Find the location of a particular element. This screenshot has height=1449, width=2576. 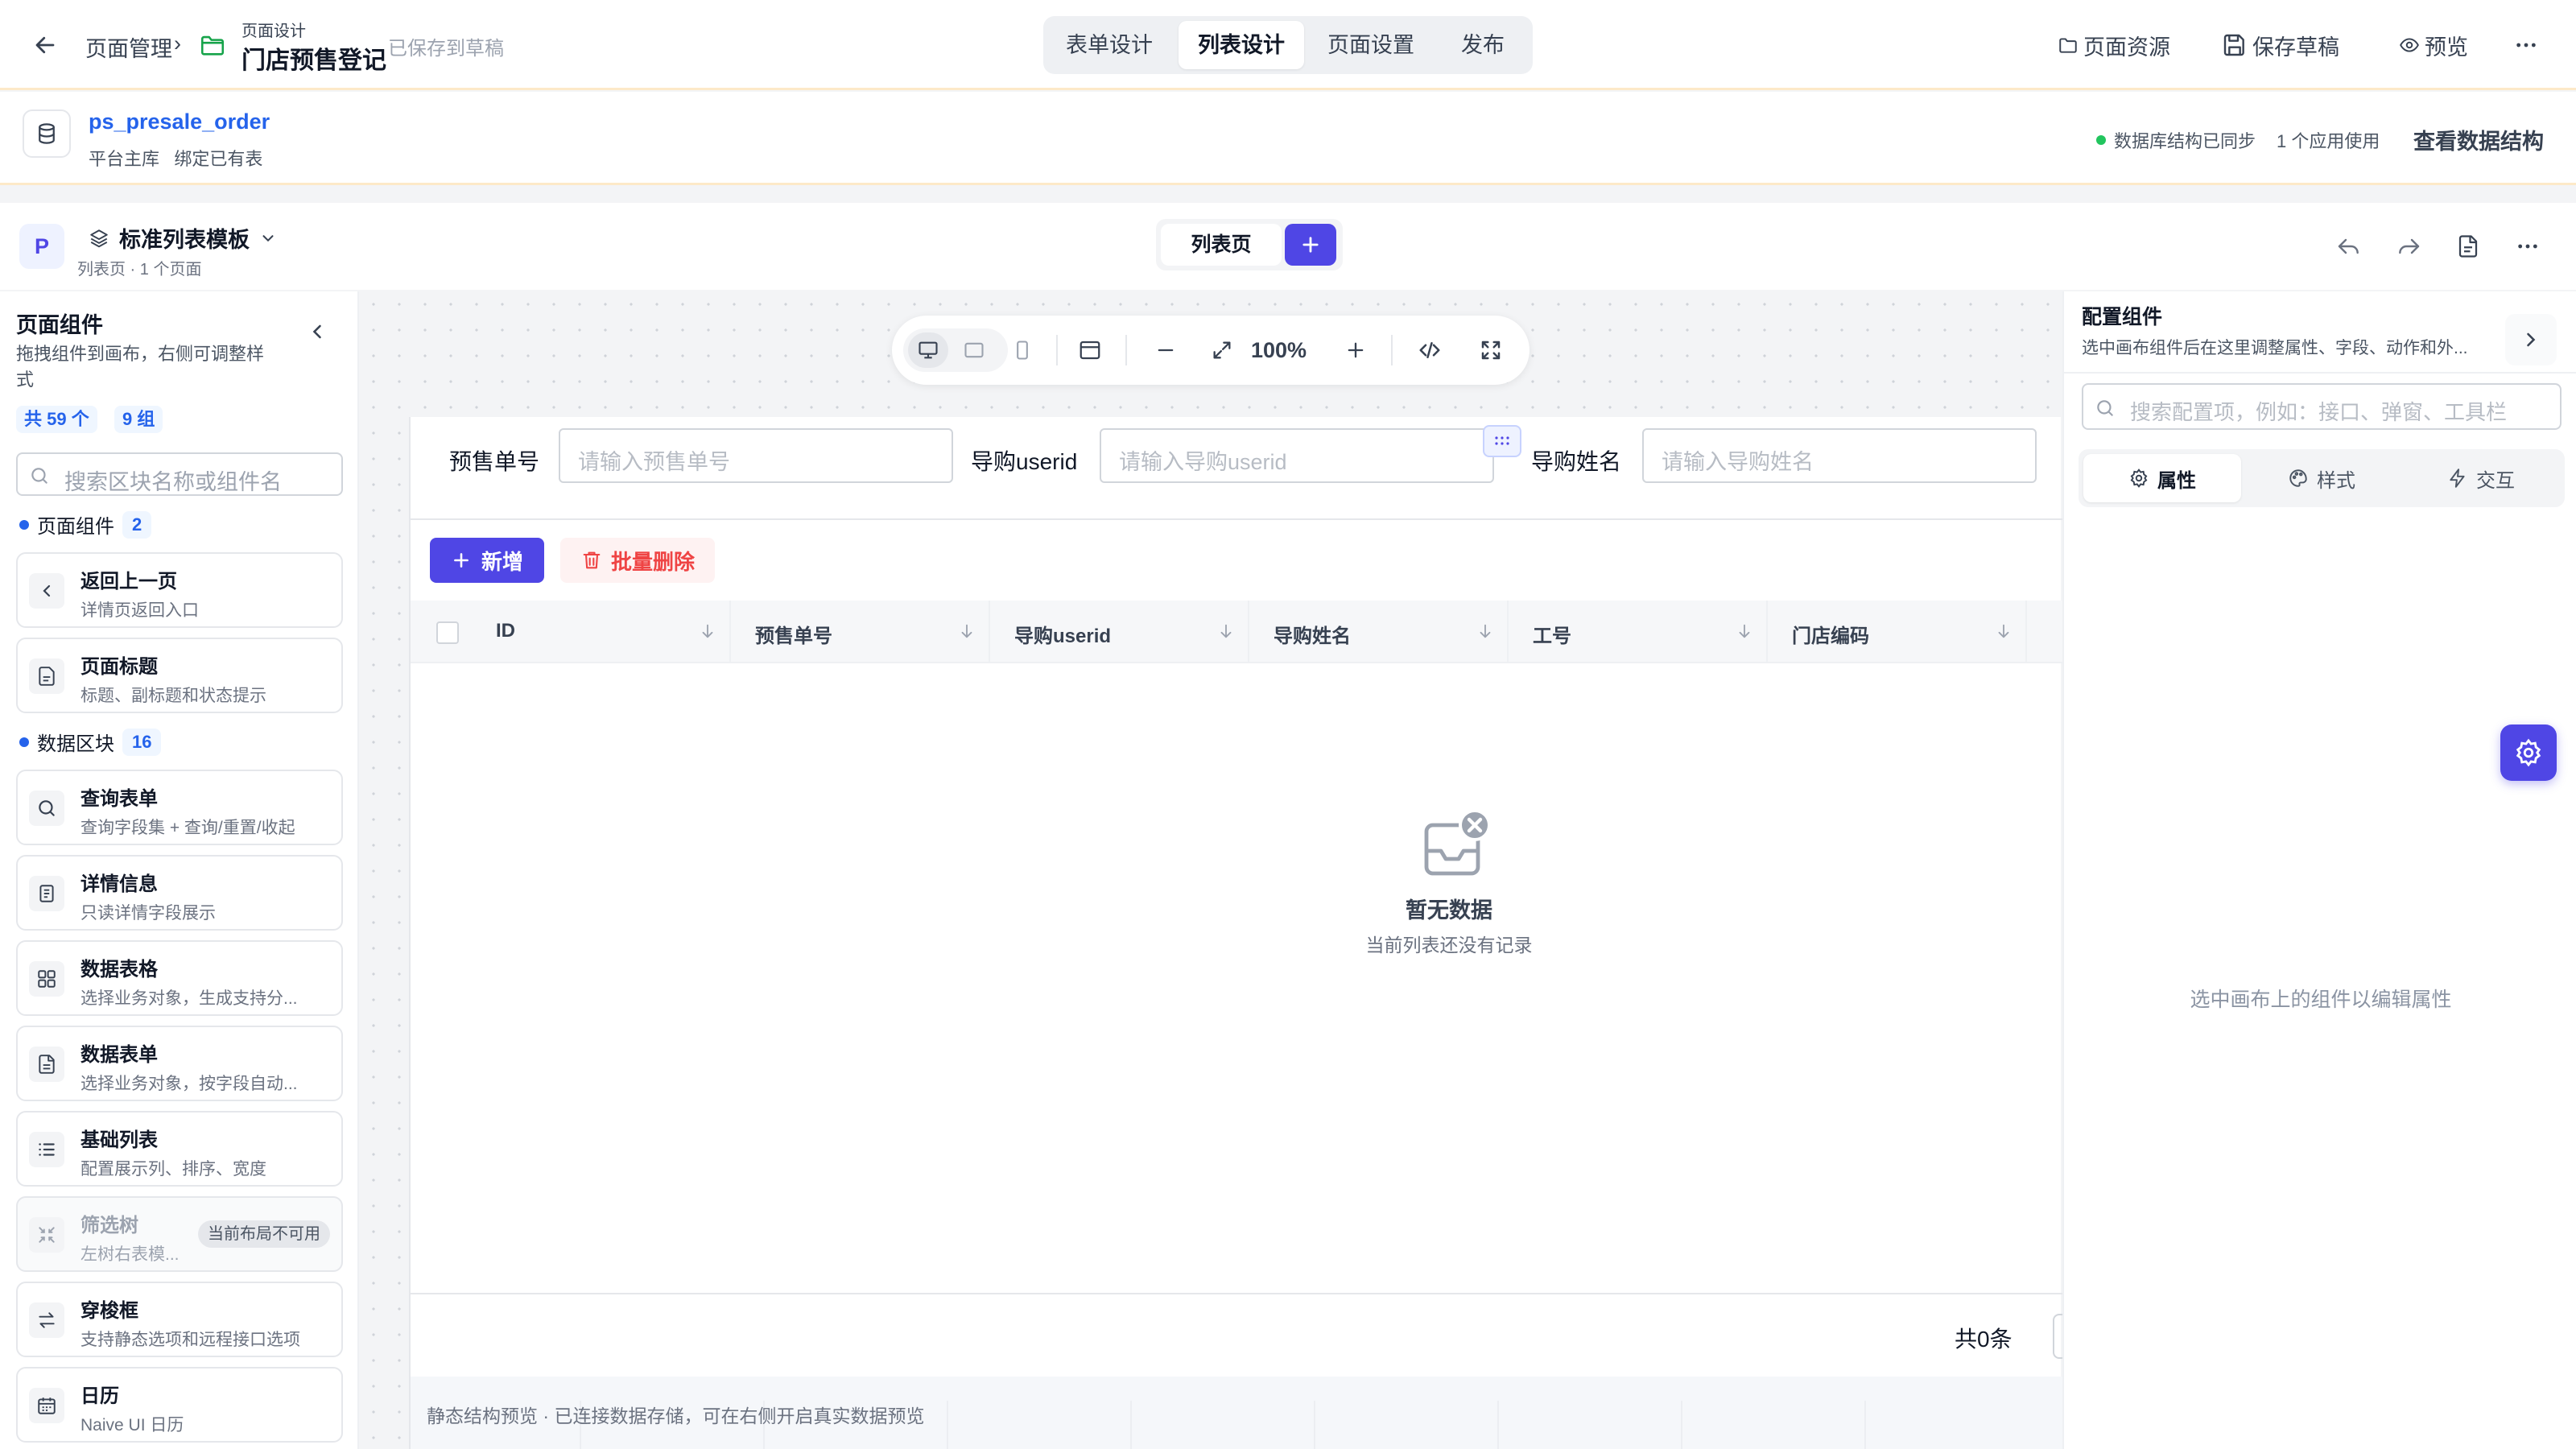

column-header-guide-userid: 导购userid is located at coordinates (1119, 632).